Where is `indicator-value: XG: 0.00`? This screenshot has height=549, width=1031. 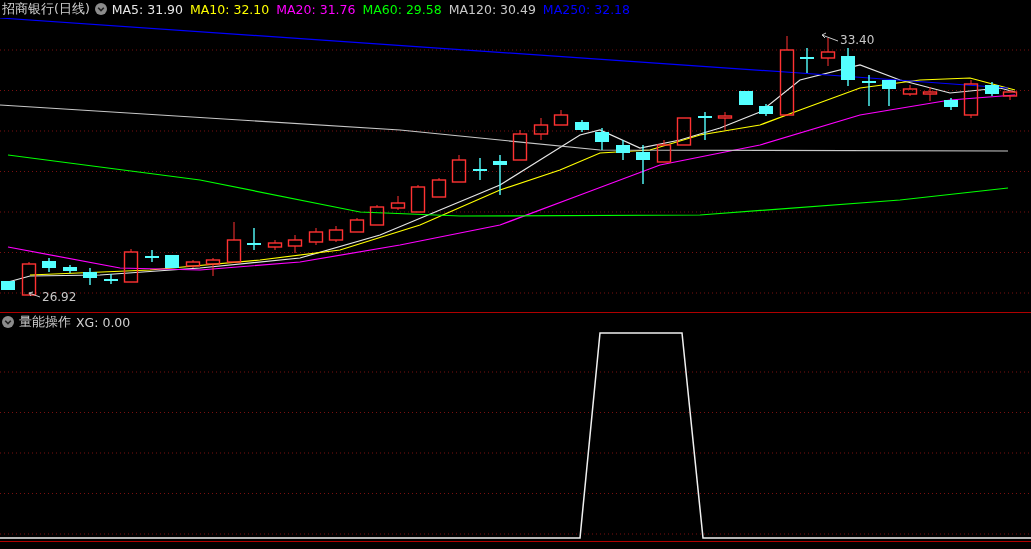
indicator-value: XG: 0.00 is located at coordinates (103, 322).